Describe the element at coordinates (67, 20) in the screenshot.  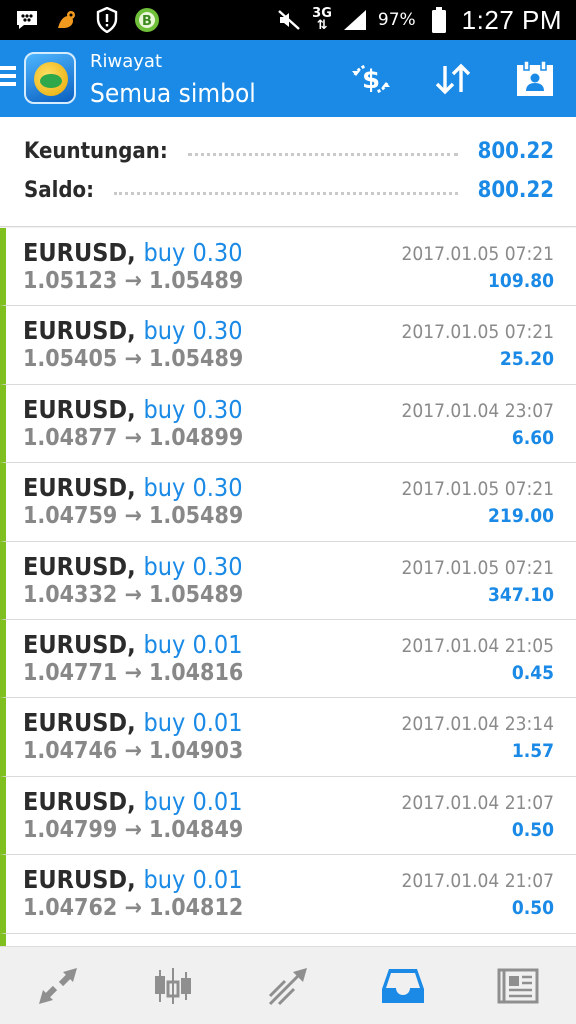
I see `uc-browser-icon` at that location.